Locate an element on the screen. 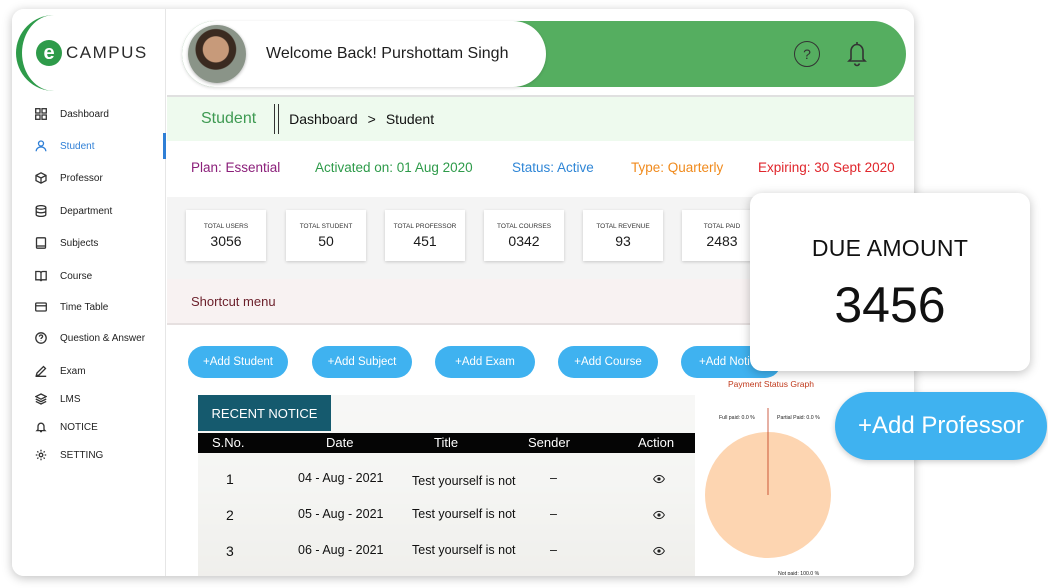 The width and height of the screenshot is (1048, 588). notification-bell-icon is located at coordinates (857, 53).